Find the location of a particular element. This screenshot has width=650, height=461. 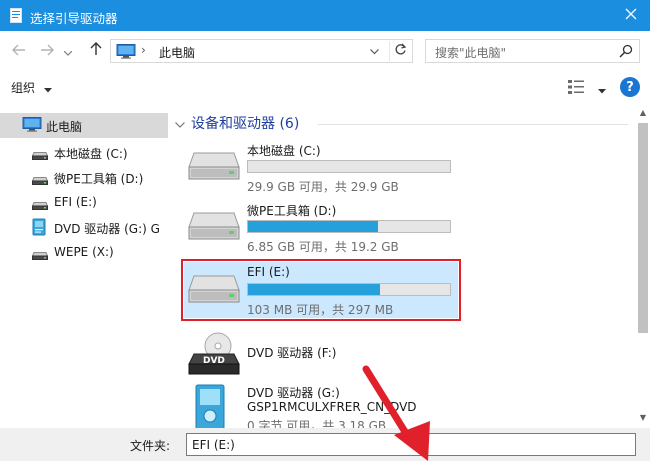

help-button: ? is located at coordinates (630, 87).